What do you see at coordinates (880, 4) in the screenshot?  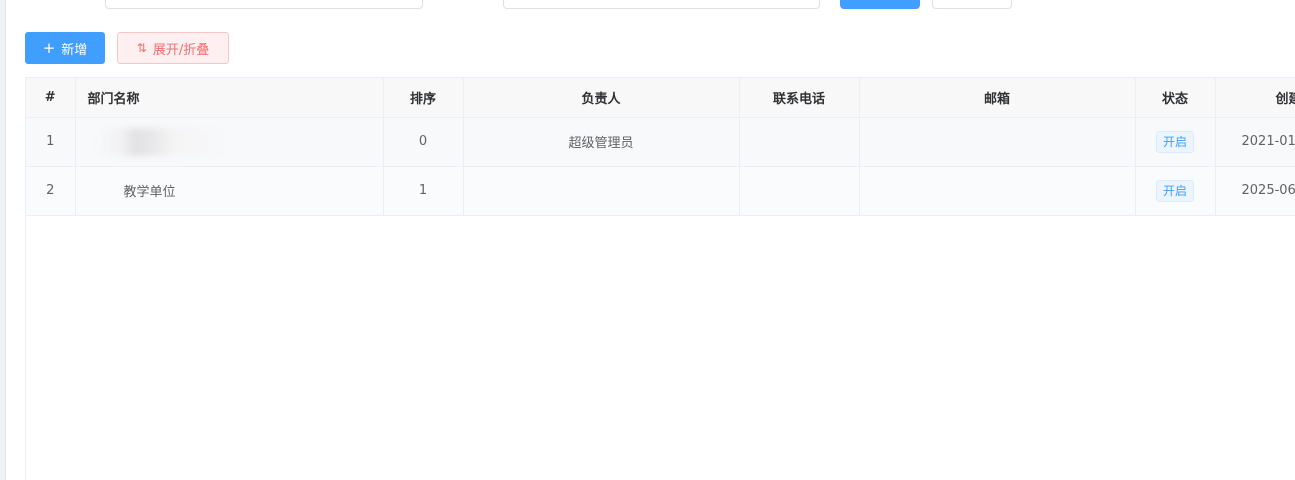 I see `search-button` at bounding box center [880, 4].